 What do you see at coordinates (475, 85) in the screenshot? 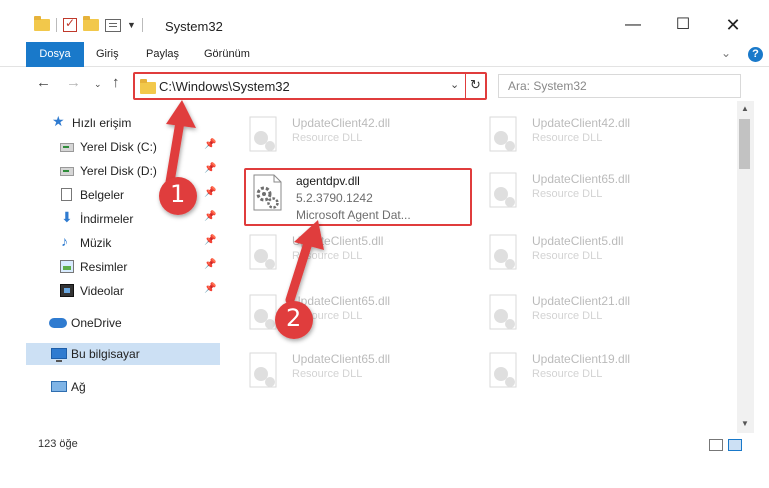
I see `refresh-icon: ↻` at bounding box center [475, 85].